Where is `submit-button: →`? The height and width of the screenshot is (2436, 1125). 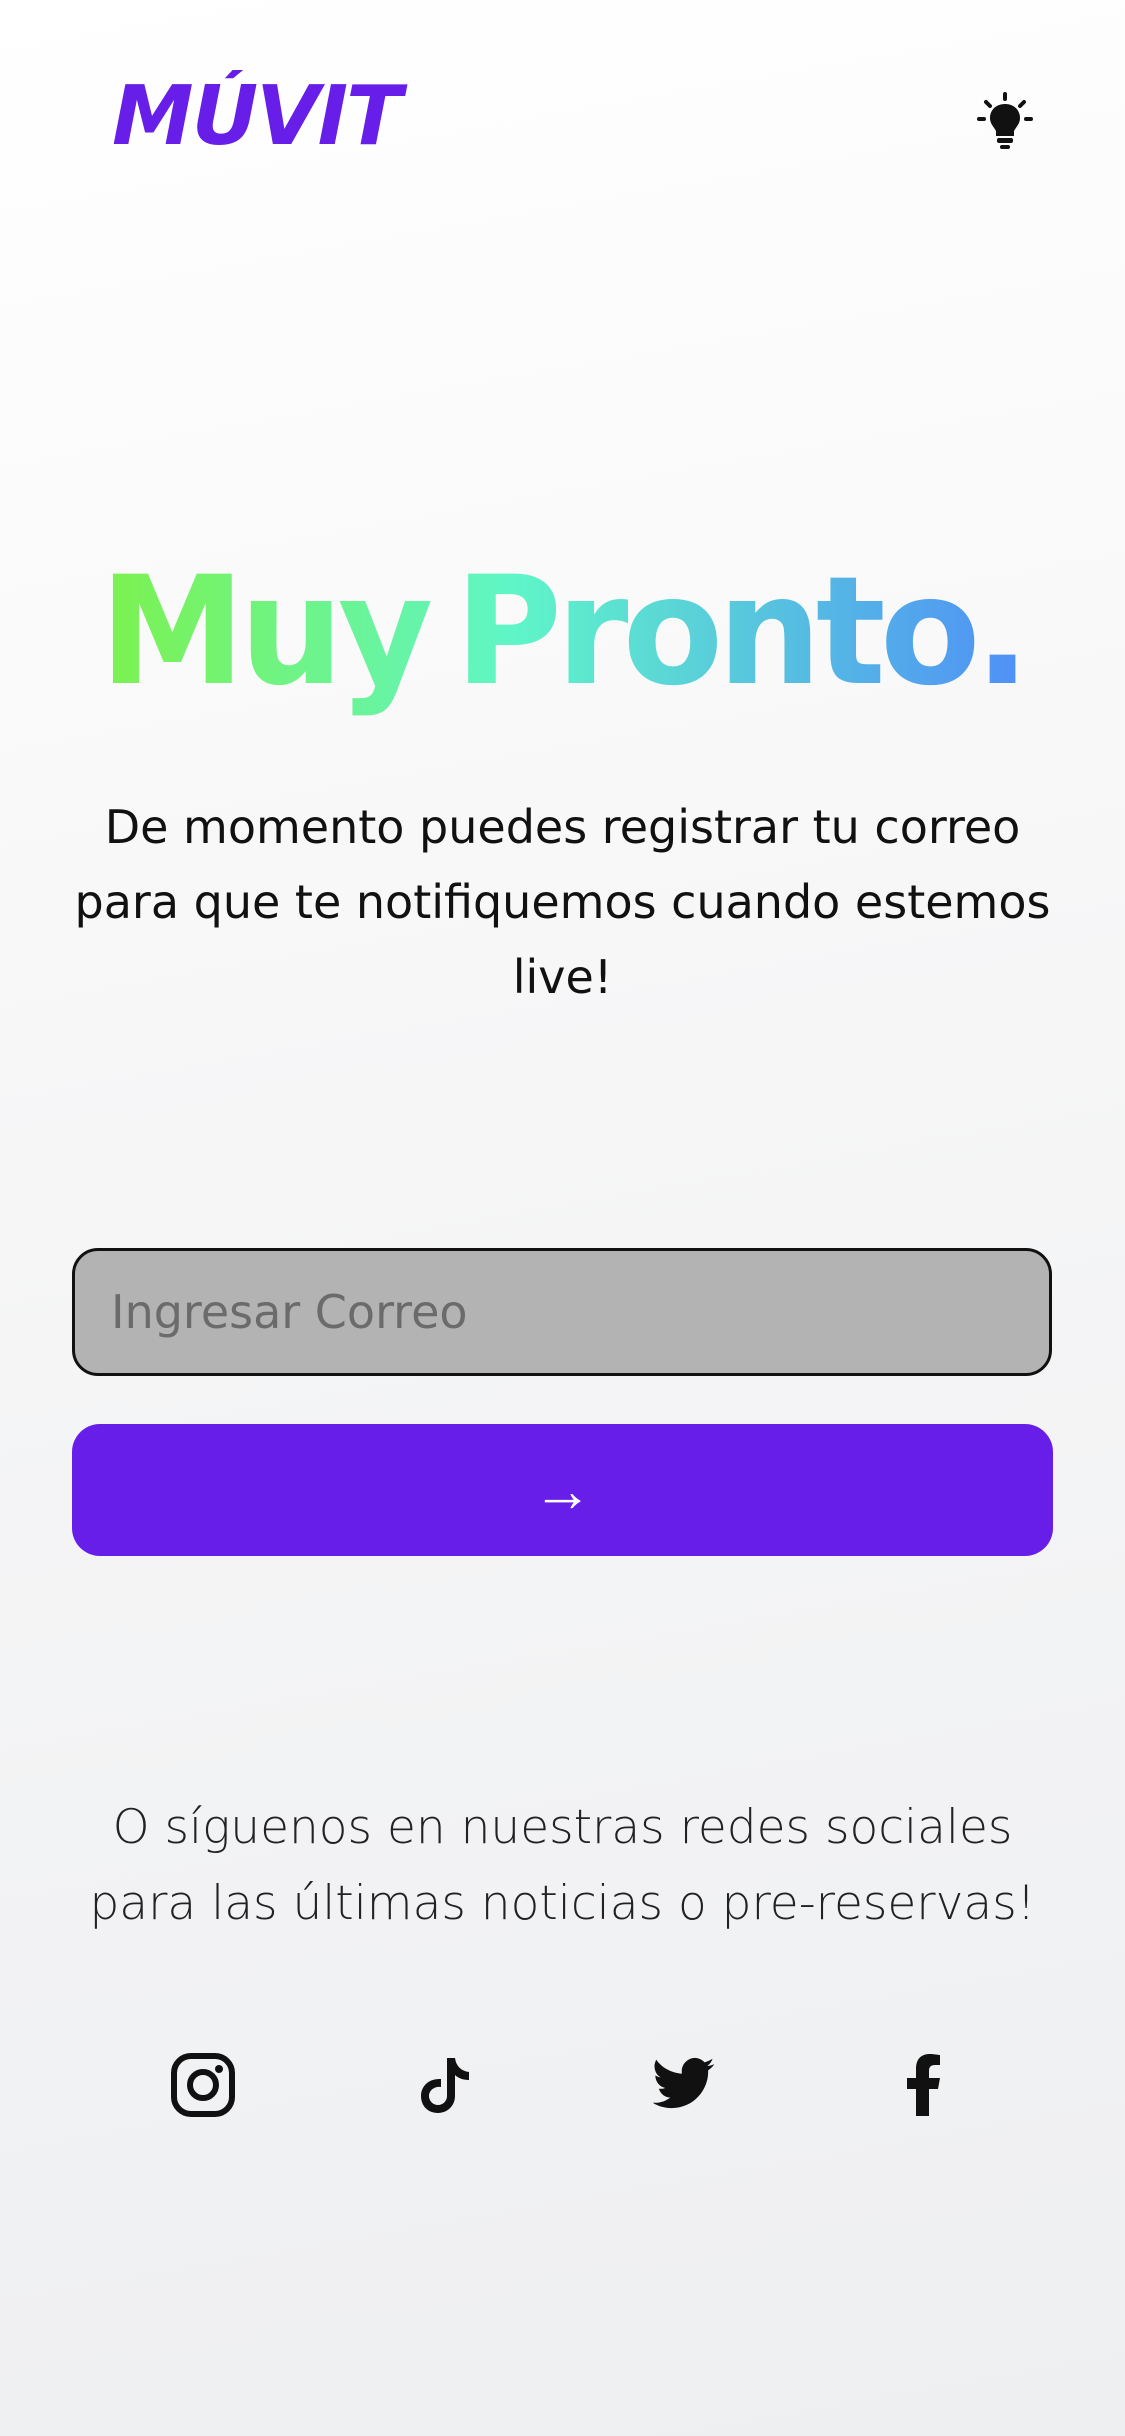
submit-button: → is located at coordinates (562, 1490).